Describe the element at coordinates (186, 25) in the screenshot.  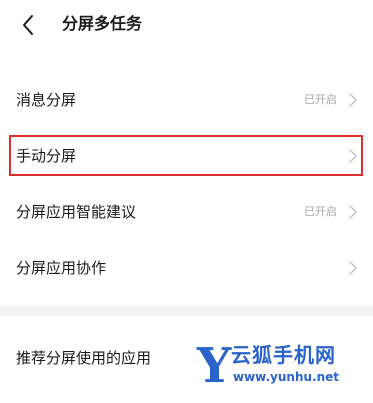
I see `header-bar: 分屏多任务` at that location.